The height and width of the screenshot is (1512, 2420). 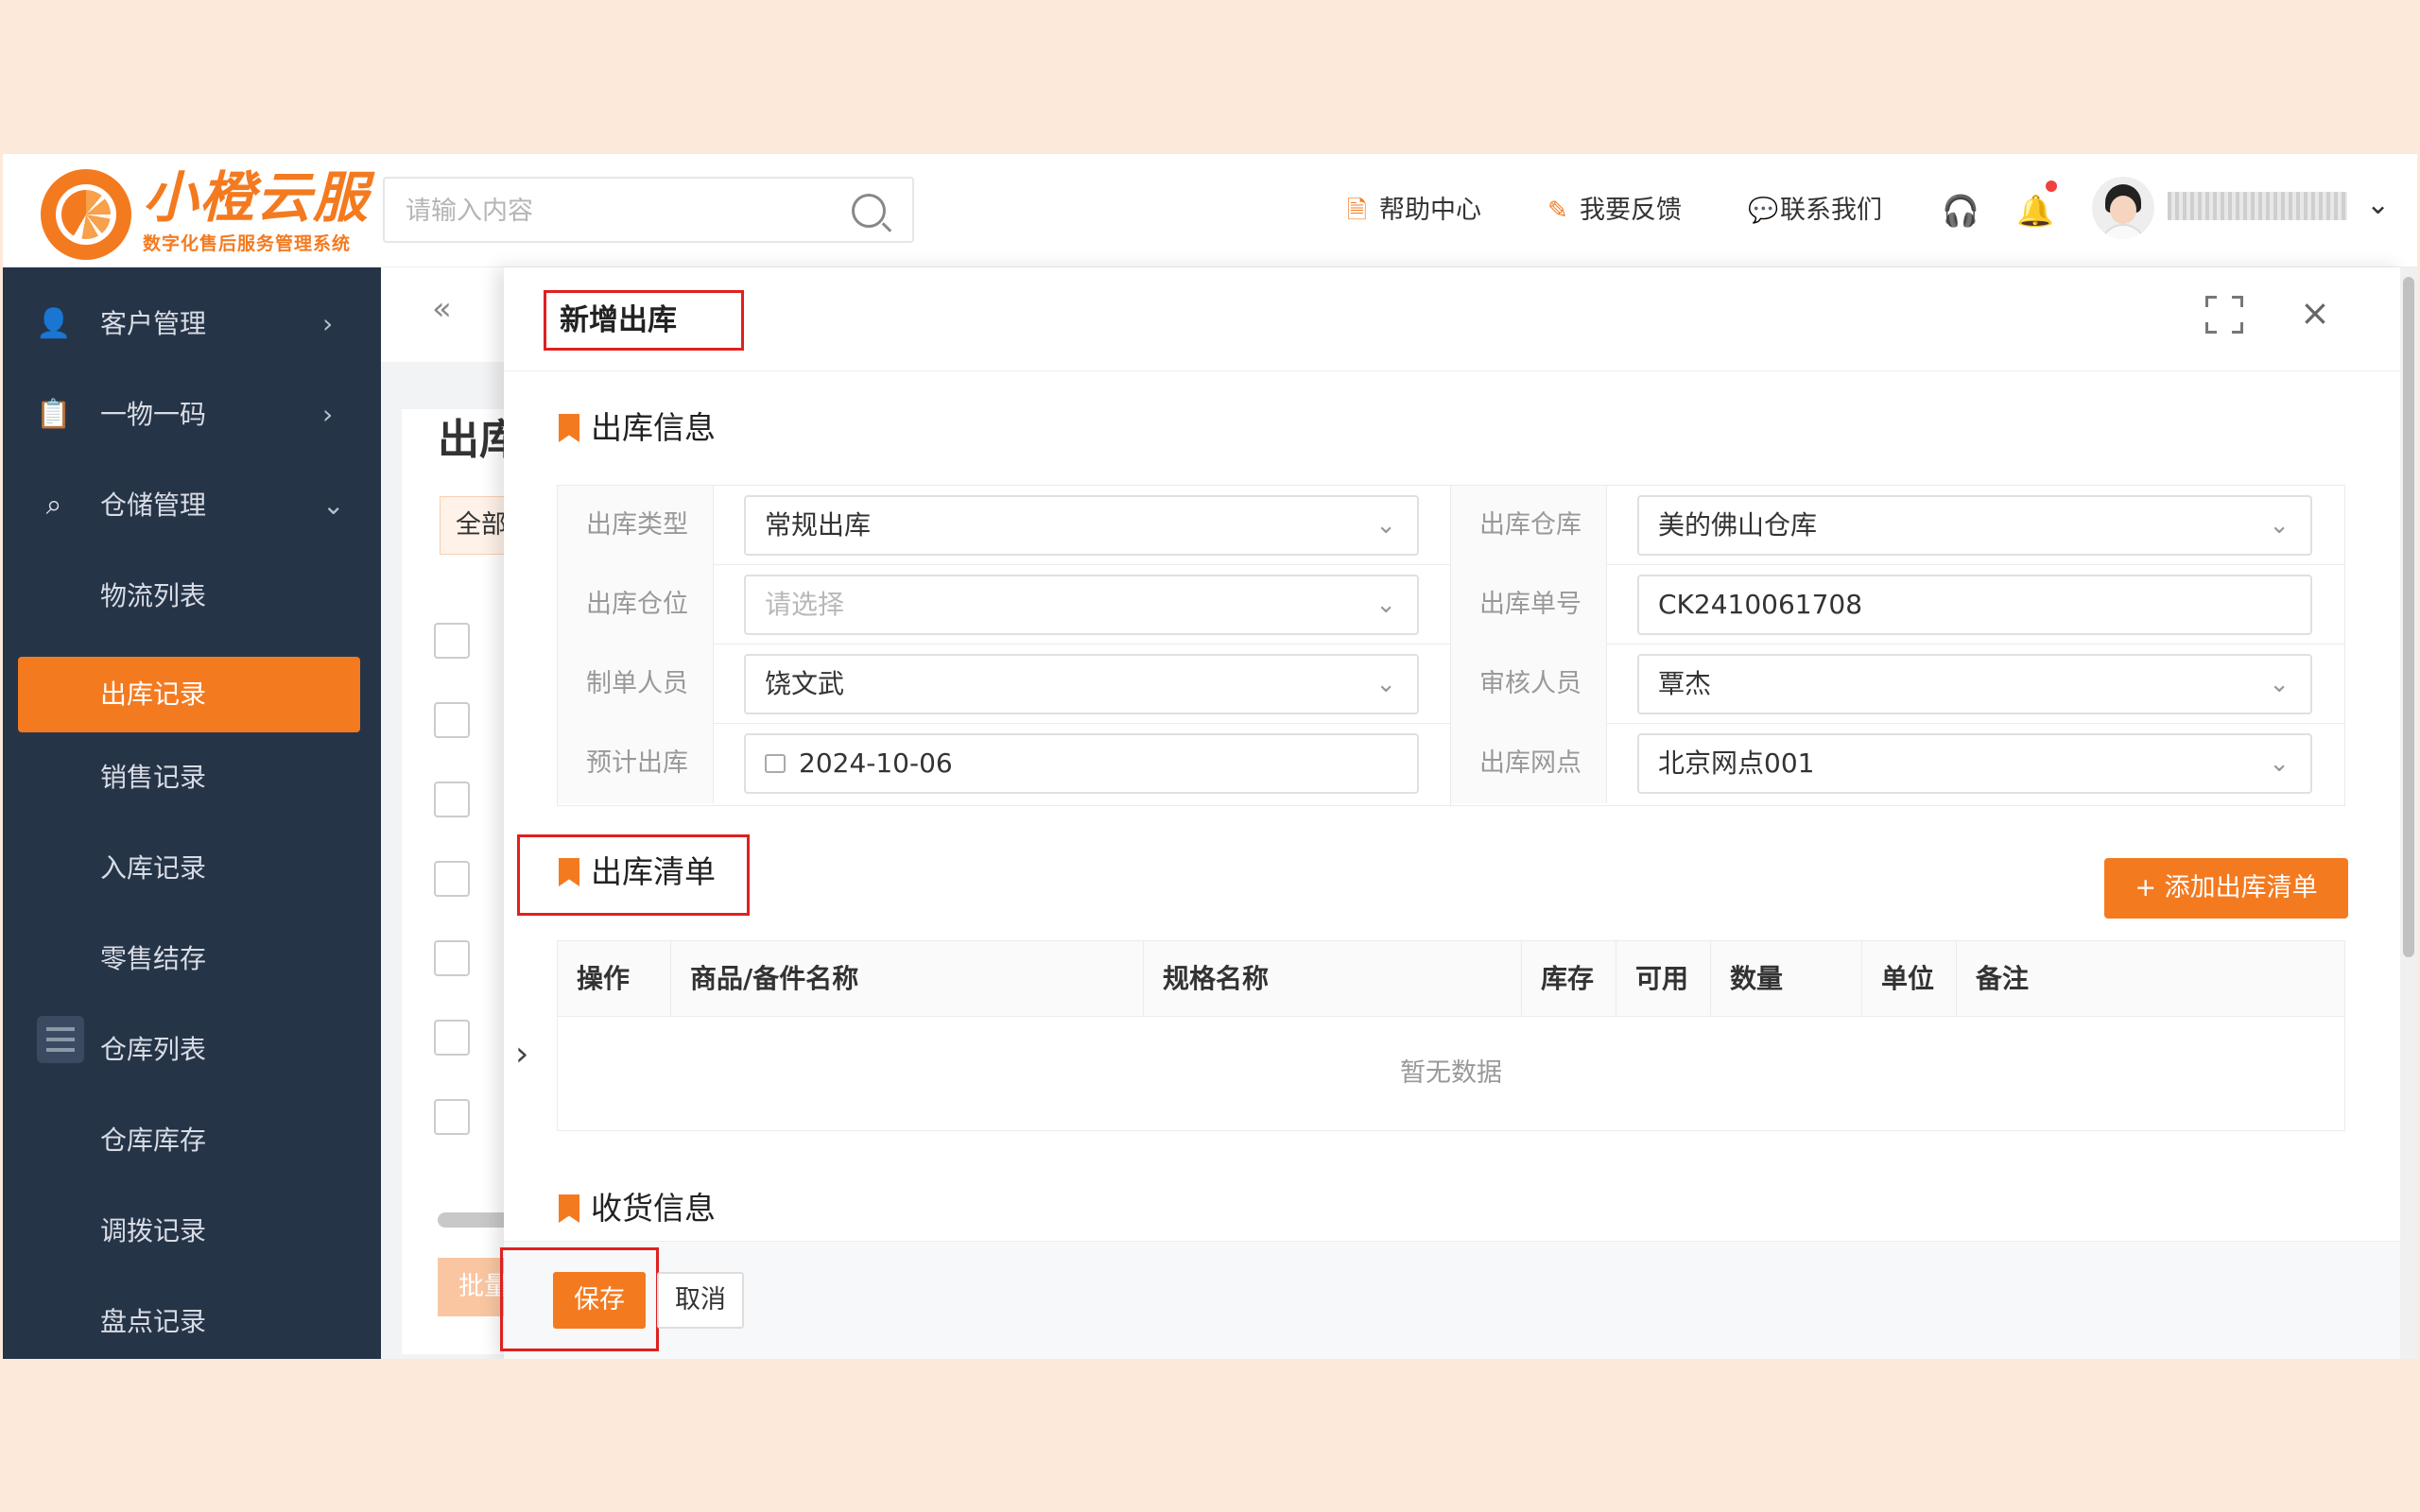 I want to click on bell-icon: 🔔, so click(x=2035, y=211).